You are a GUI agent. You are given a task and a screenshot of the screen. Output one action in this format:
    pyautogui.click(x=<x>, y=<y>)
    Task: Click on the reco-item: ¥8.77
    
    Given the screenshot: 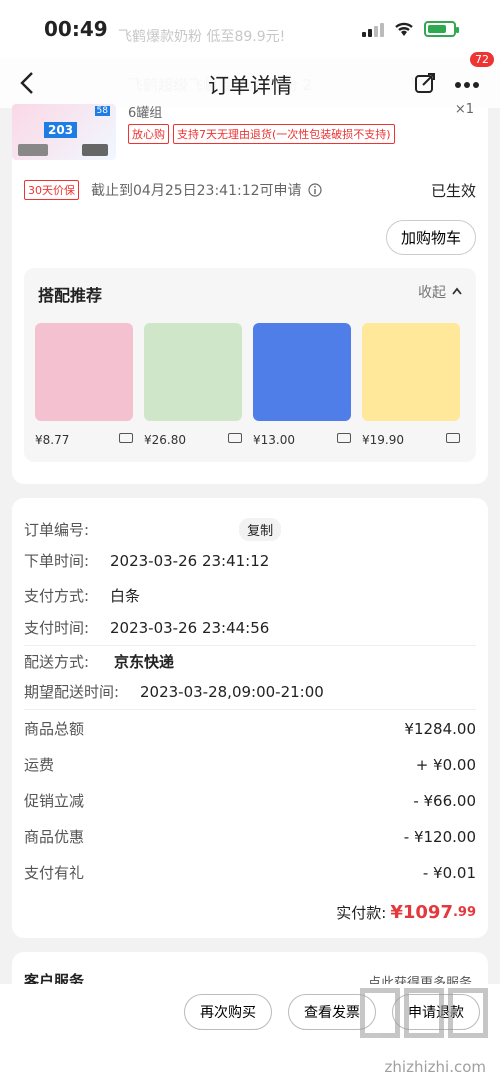 What is the action you would take?
    pyautogui.click(x=84, y=385)
    